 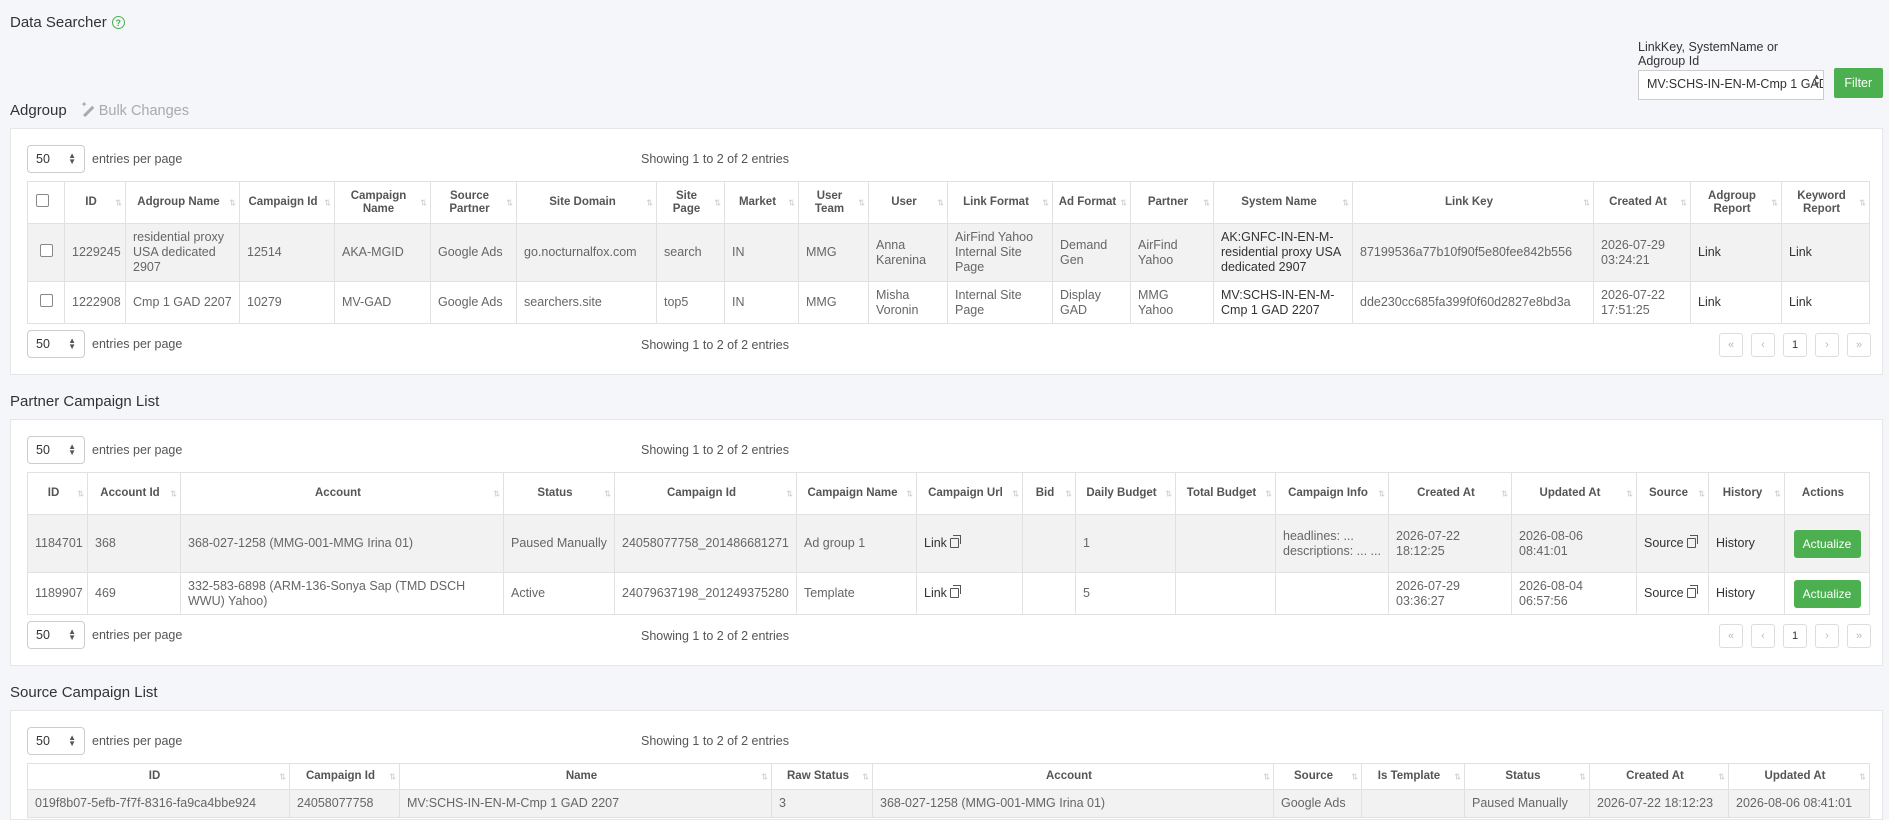 I want to click on col-total-budget: Total Budget, so click(x=1225, y=493).